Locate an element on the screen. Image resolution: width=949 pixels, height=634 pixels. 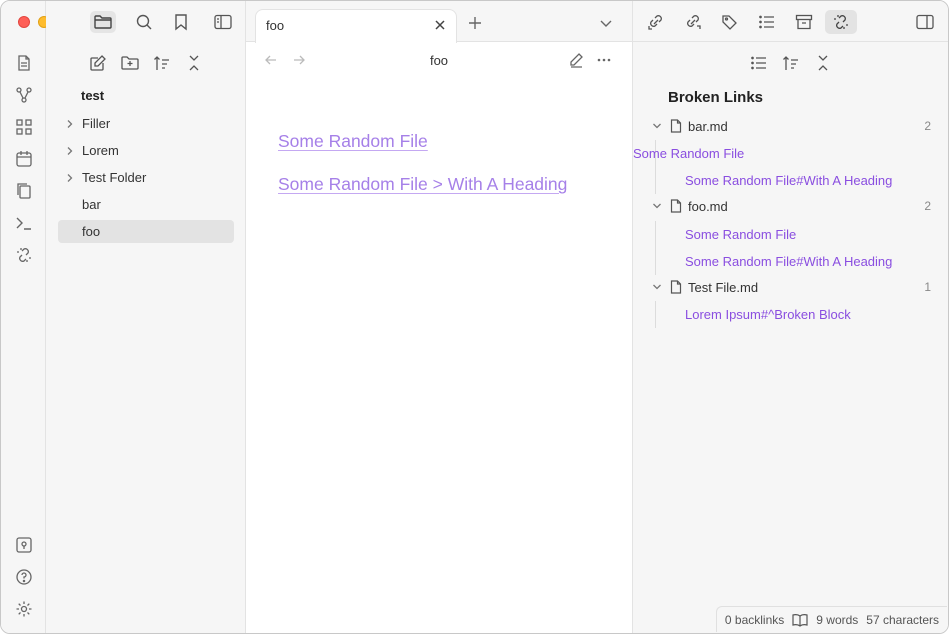
tree-item-file: bar is located at coordinates (146, 204).